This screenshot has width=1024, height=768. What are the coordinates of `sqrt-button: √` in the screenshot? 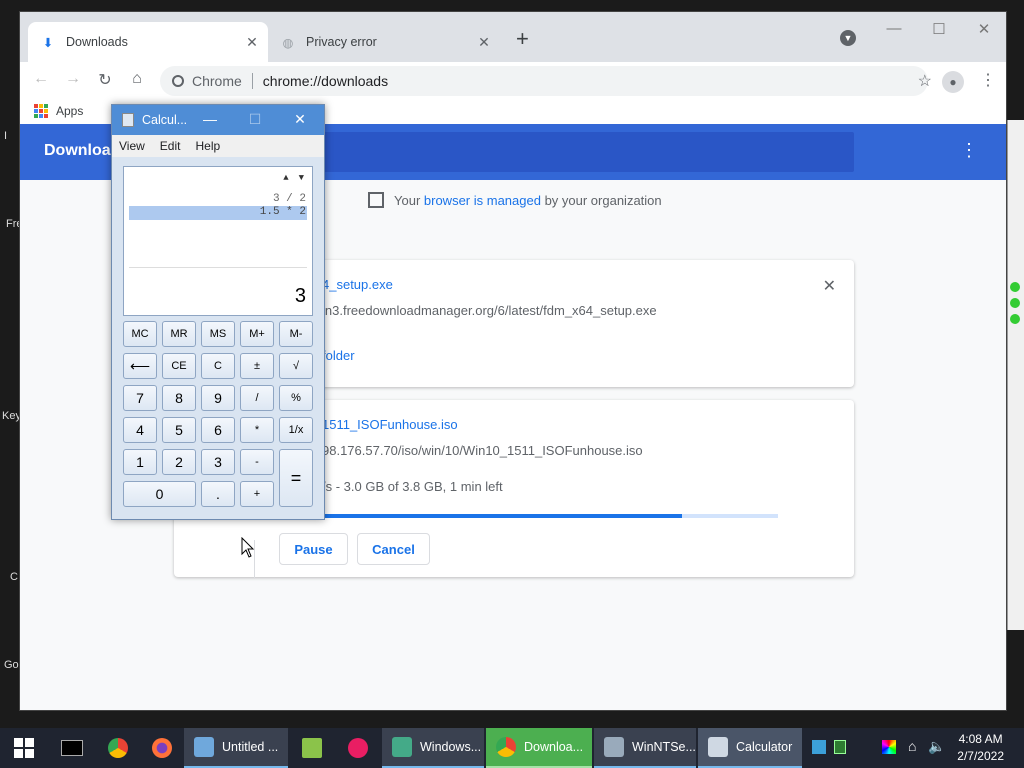 It's located at (296, 366).